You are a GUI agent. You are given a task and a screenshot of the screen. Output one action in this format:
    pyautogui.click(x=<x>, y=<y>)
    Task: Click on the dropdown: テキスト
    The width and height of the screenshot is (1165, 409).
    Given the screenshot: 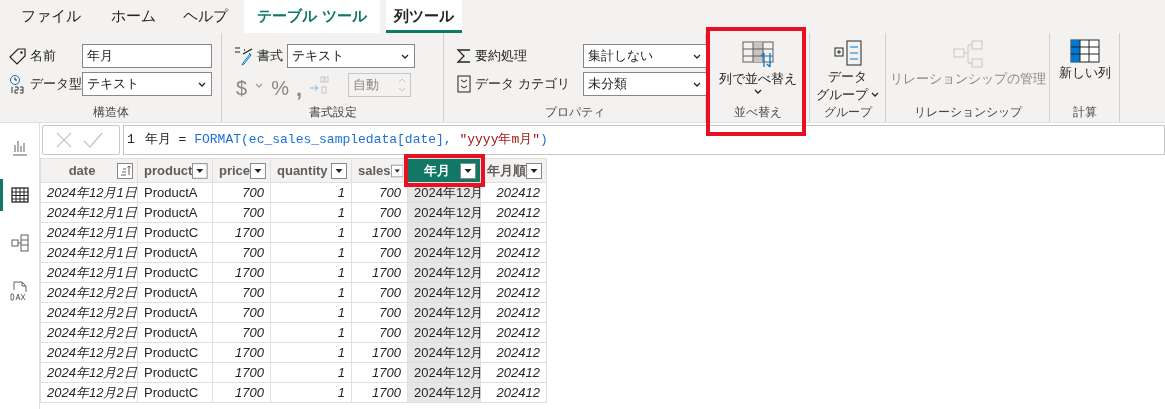 What is the action you would take?
    pyautogui.click(x=147, y=84)
    